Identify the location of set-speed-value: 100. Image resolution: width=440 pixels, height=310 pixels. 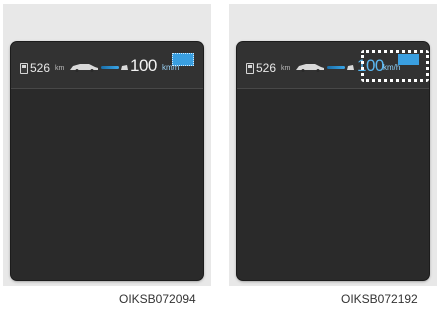
(143, 65).